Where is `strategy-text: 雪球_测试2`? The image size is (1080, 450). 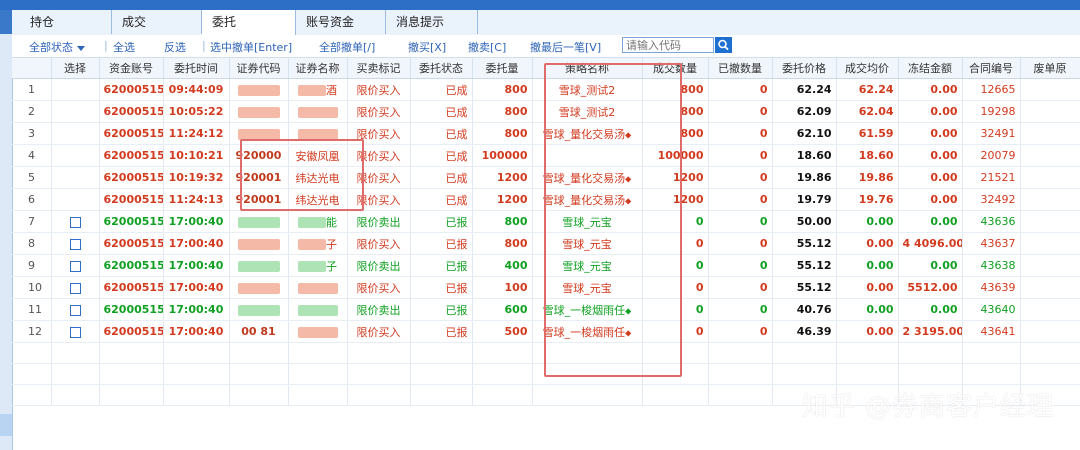
strategy-text: 雪球_测试2 is located at coordinates (587, 90).